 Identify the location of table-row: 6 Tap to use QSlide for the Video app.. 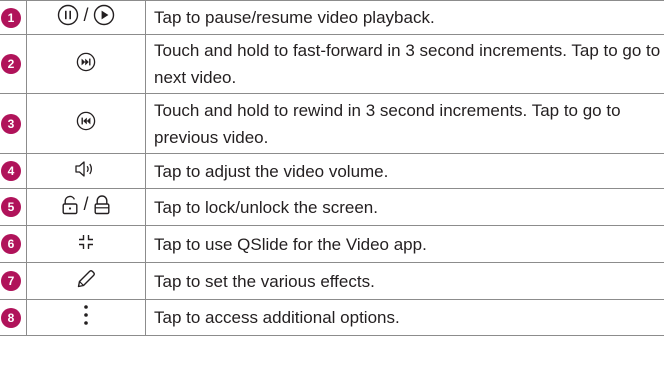
(332, 244).